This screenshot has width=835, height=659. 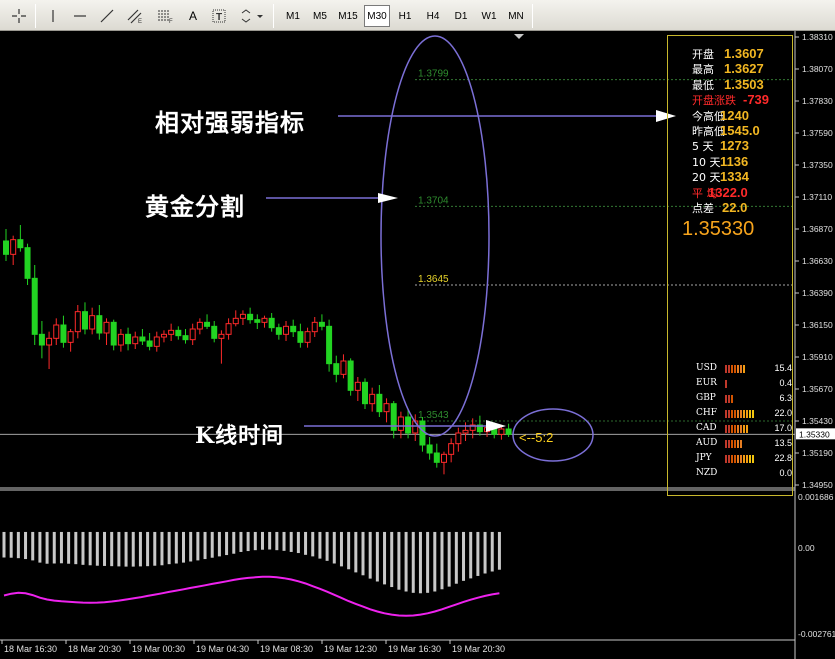 I want to click on currency-strength-row: AUD 13.5, so click(x=744, y=445).